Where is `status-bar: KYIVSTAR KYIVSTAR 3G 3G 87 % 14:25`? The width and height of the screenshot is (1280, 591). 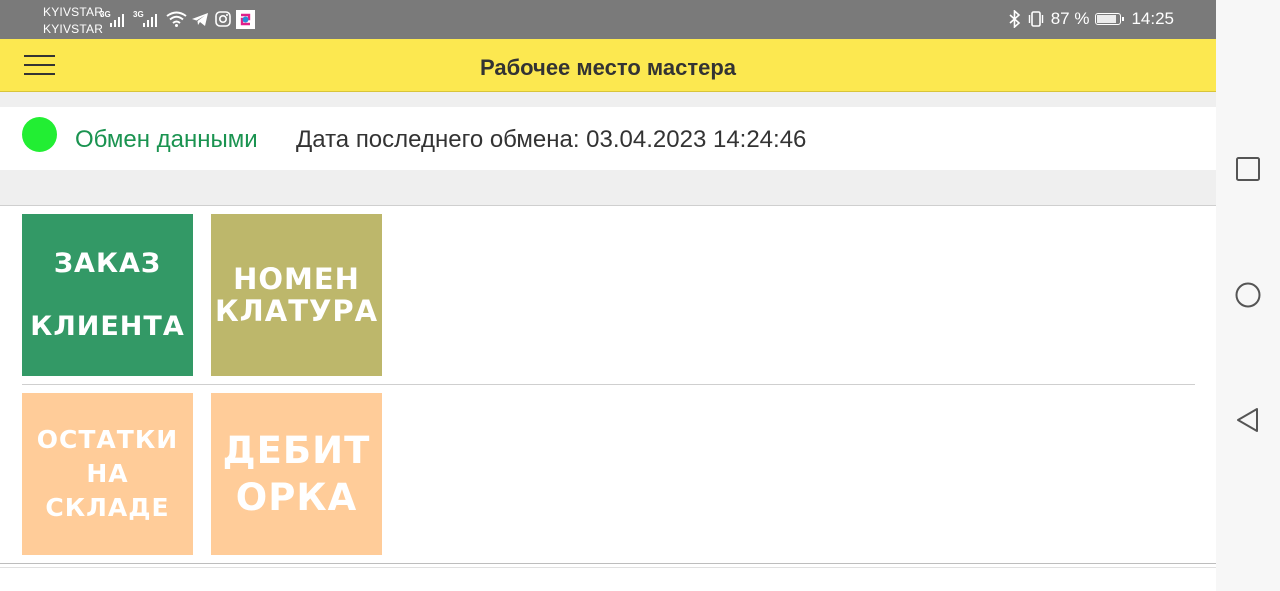 status-bar: KYIVSTAR KYIVSTAR 3G 3G 87 % 14:25 is located at coordinates (608, 19).